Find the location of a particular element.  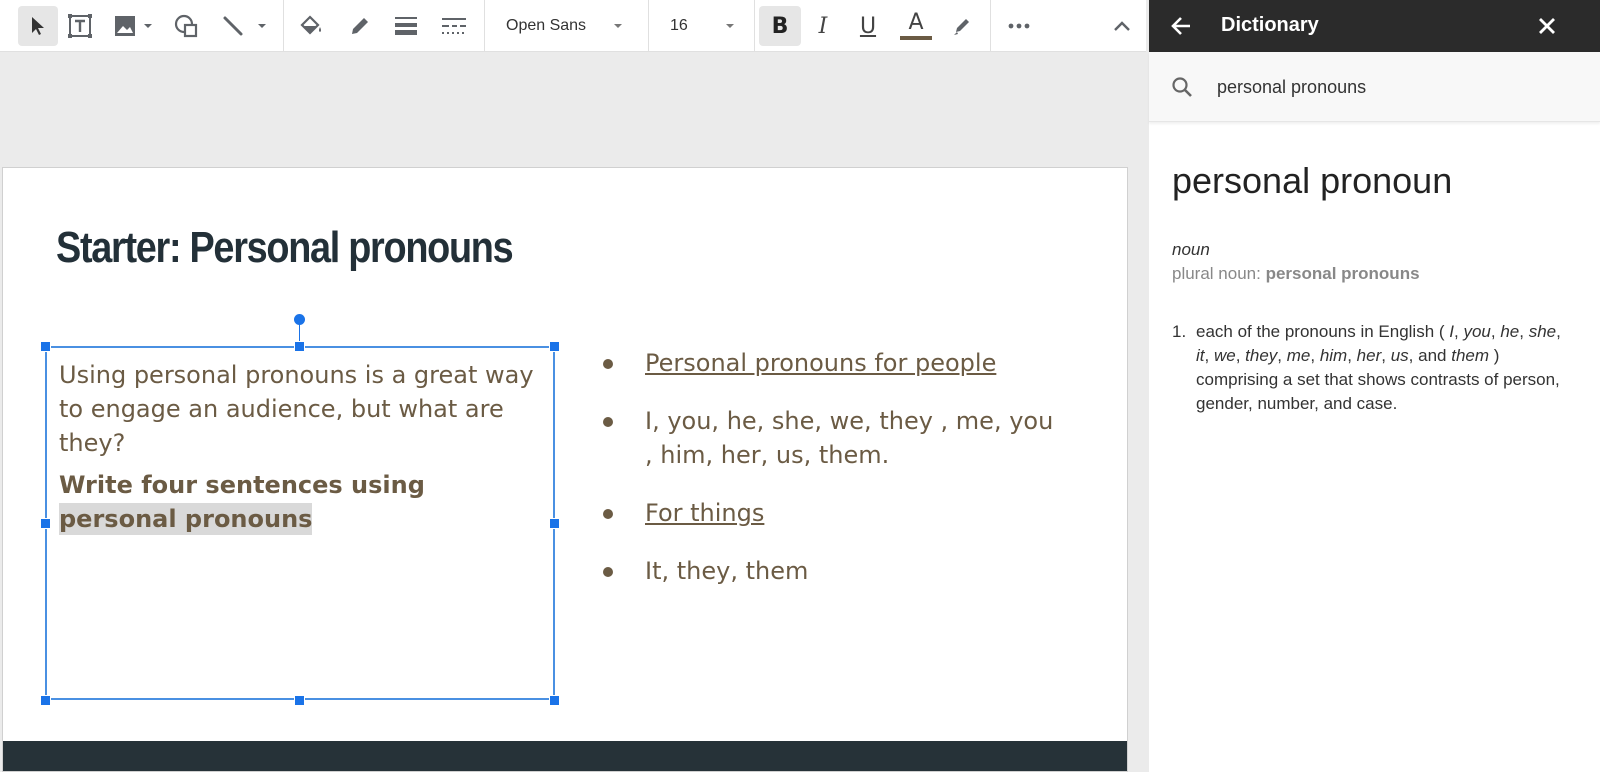

toolbar: Open Sans 16 B I U A is located at coordinates (573, 26).